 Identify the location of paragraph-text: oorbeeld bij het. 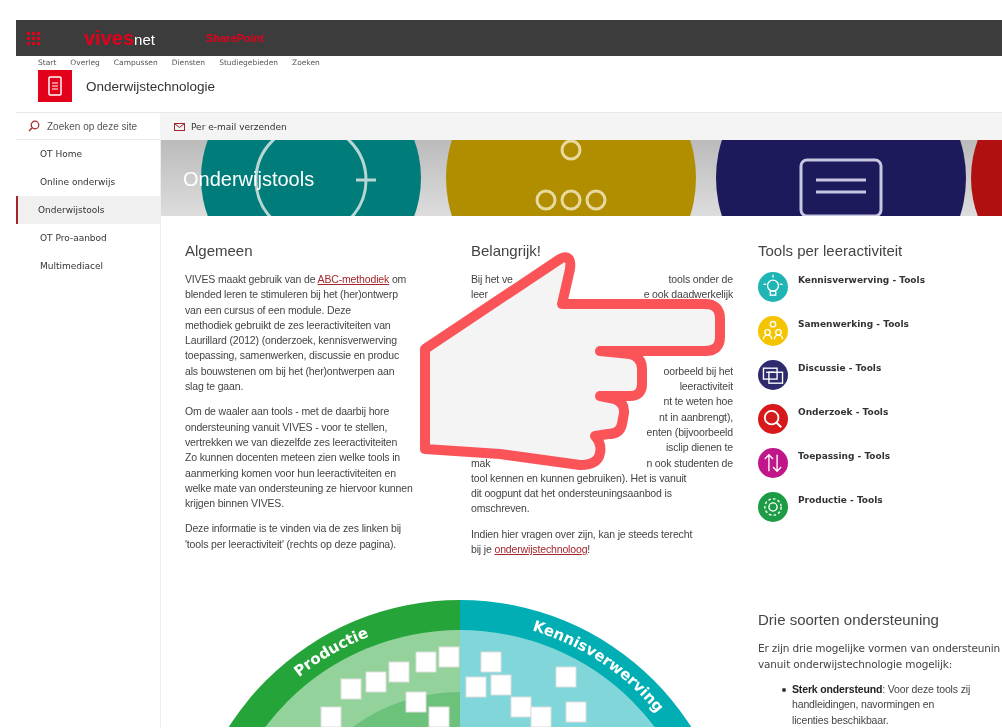
(698, 371).